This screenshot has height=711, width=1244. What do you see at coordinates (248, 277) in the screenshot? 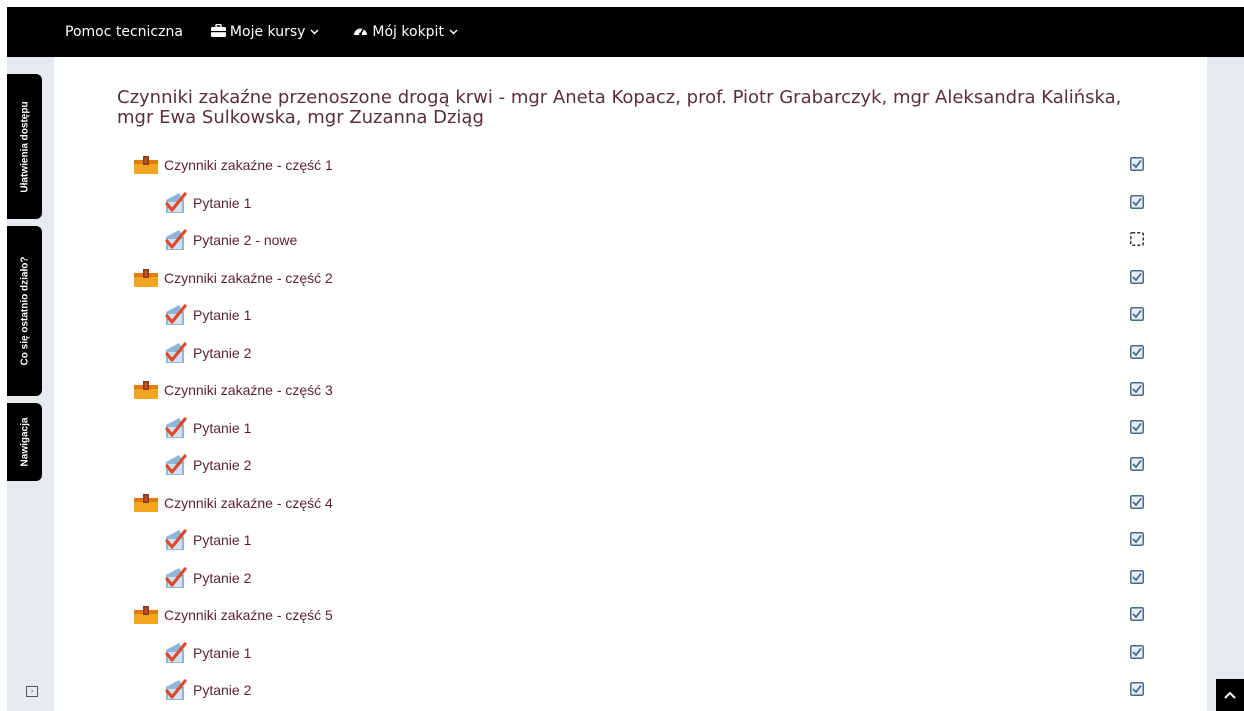
I see `activity-label: Czynniki zakaźne - część 2` at bounding box center [248, 277].